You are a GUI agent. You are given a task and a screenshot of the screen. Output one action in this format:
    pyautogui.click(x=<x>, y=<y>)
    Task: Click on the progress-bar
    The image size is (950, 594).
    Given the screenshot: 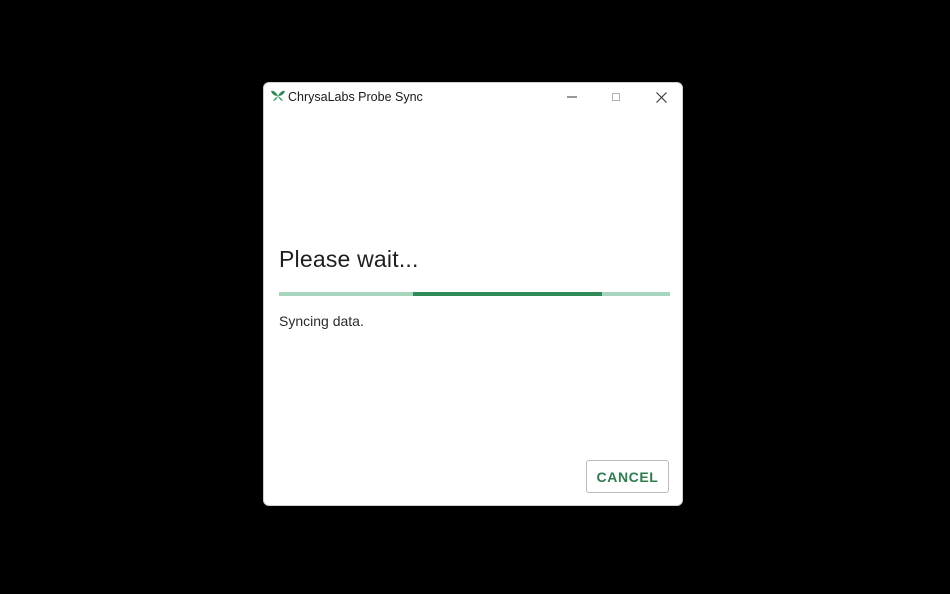 What is the action you would take?
    pyautogui.click(x=474, y=294)
    